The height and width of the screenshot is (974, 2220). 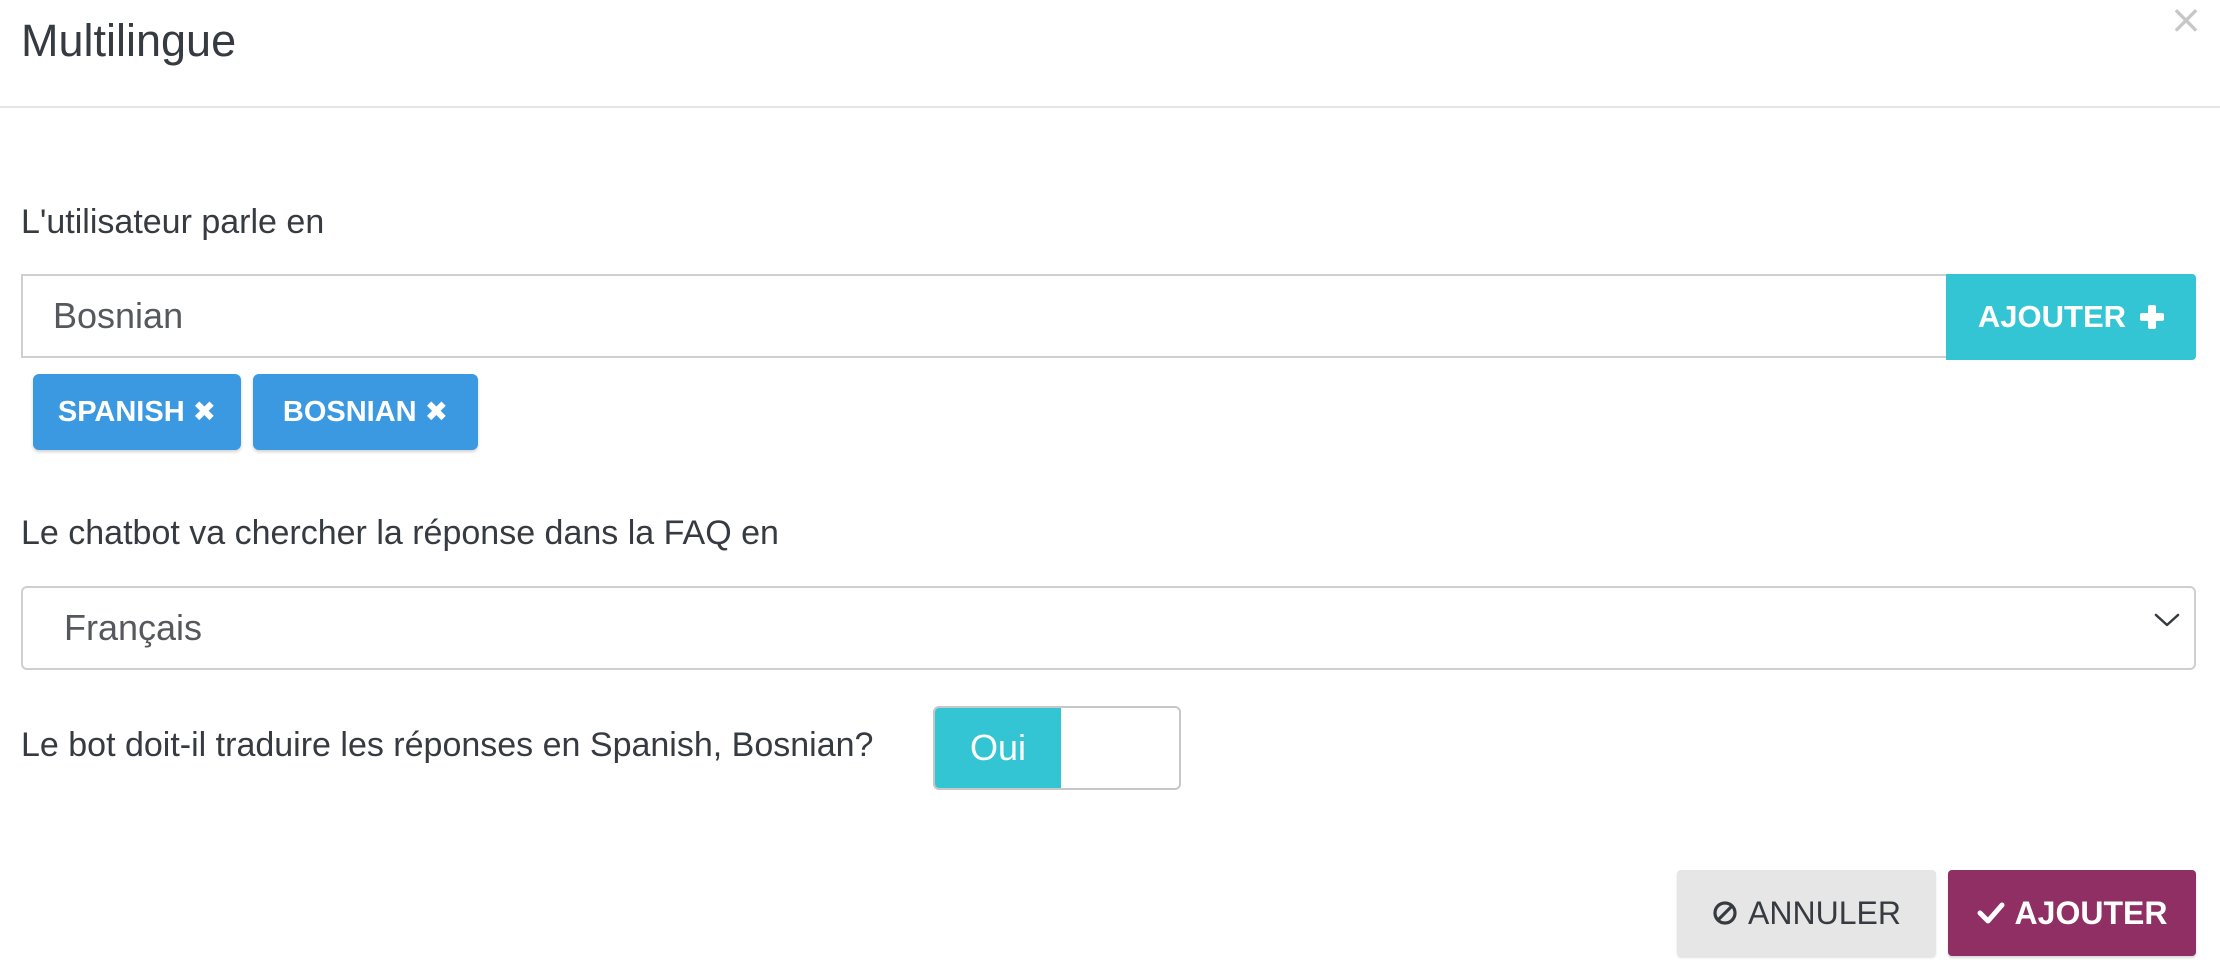 I want to click on close-button: ×, so click(x=2186, y=20).